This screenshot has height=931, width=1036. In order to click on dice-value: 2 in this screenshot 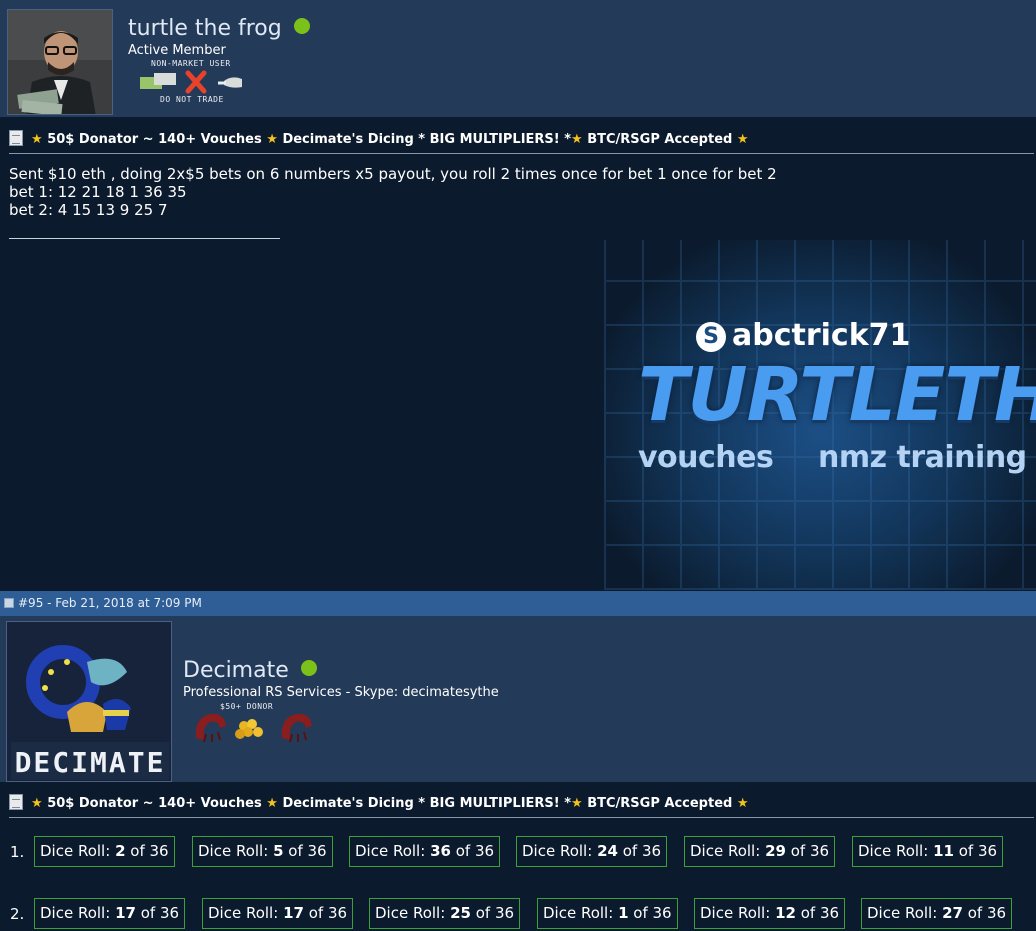, I will do `click(120, 851)`.